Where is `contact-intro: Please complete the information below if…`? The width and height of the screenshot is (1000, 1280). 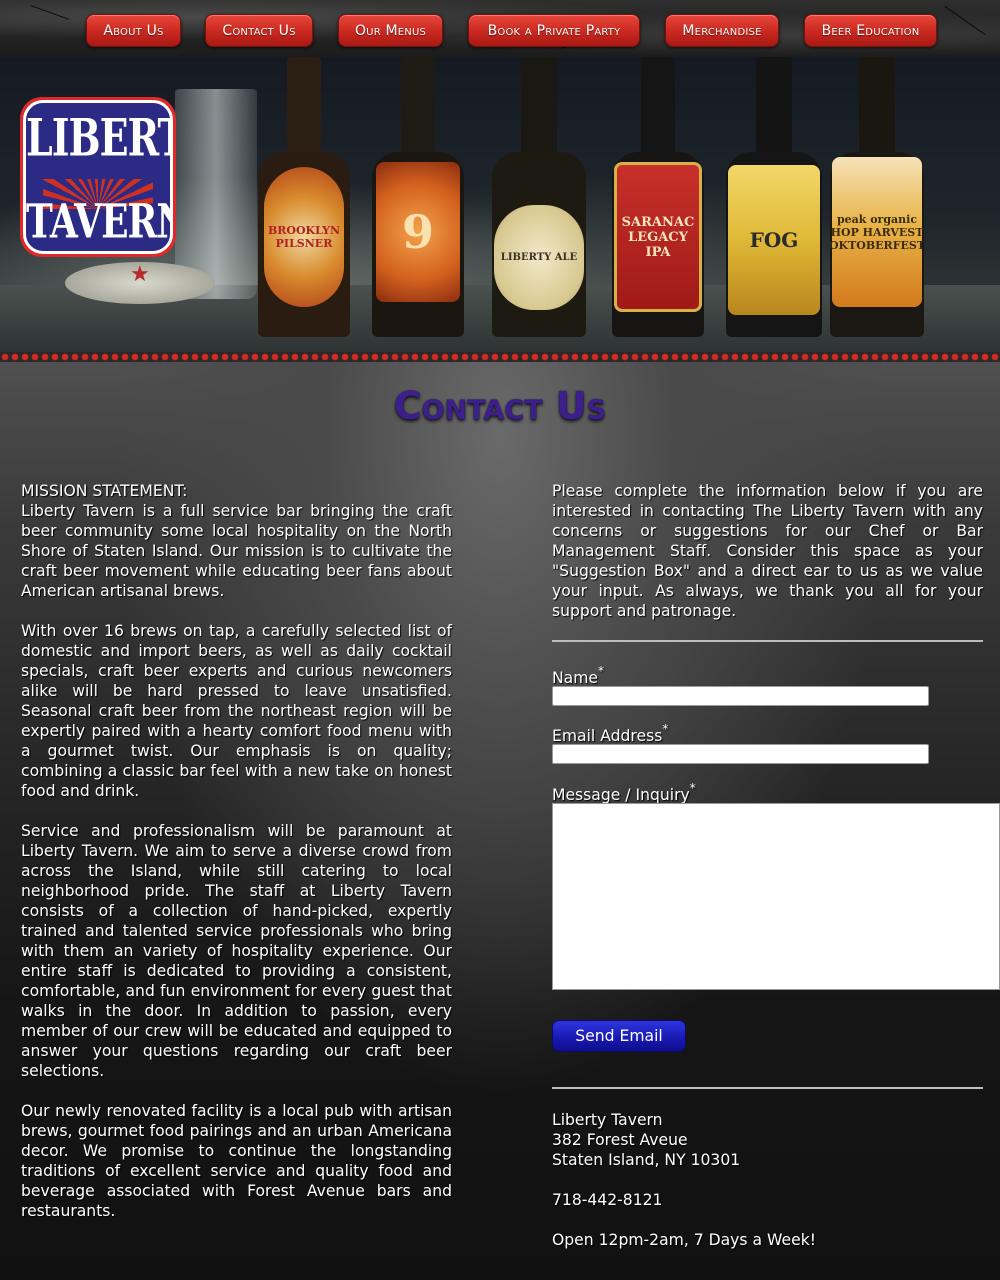 contact-intro: Please complete the information below if… is located at coordinates (767, 551).